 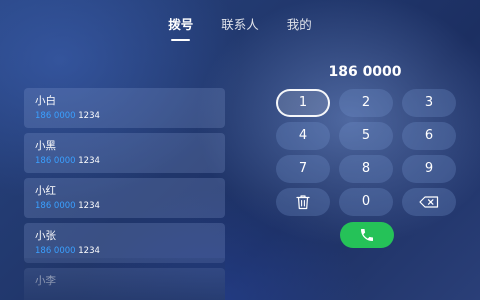 I want to click on backspace-button, so click(x=429, y=202).